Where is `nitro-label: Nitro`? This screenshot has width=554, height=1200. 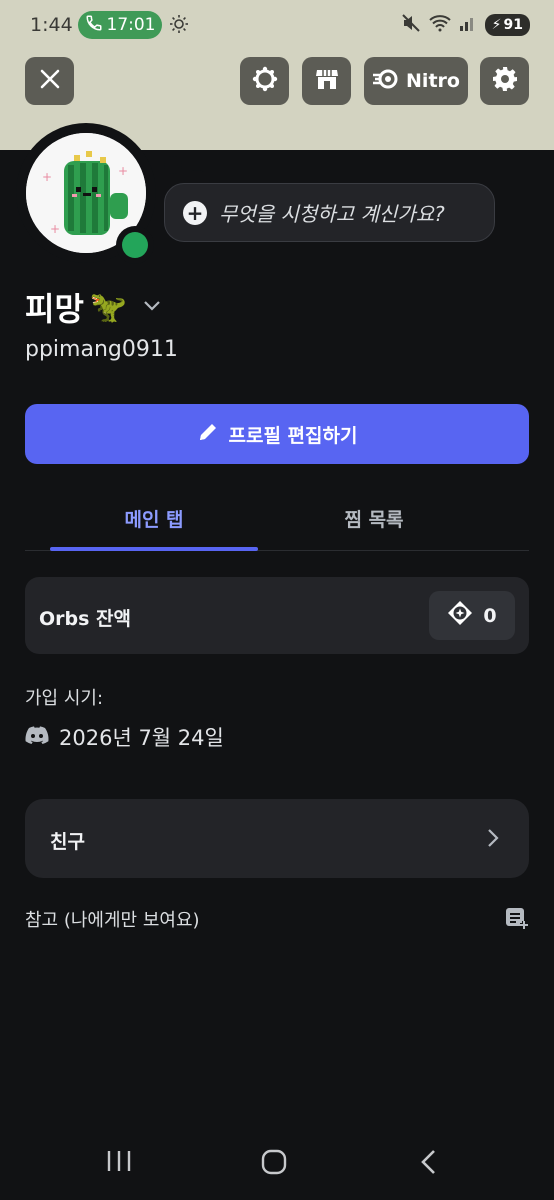
nitro-label: Nitro is located at coordinates (433, 81).